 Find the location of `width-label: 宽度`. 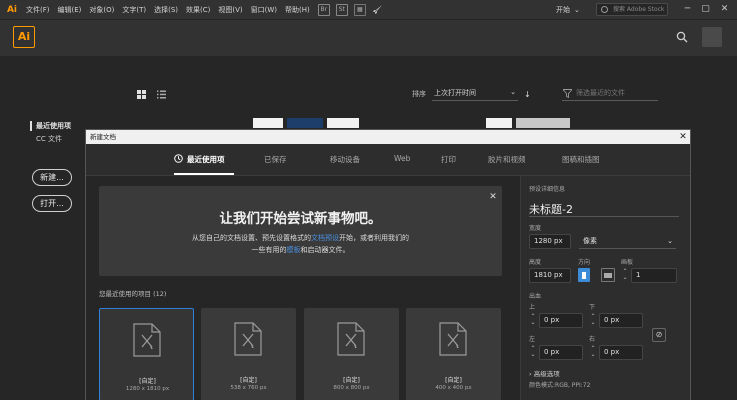

width-label: 宽度 is located at coordinates (535, 228).